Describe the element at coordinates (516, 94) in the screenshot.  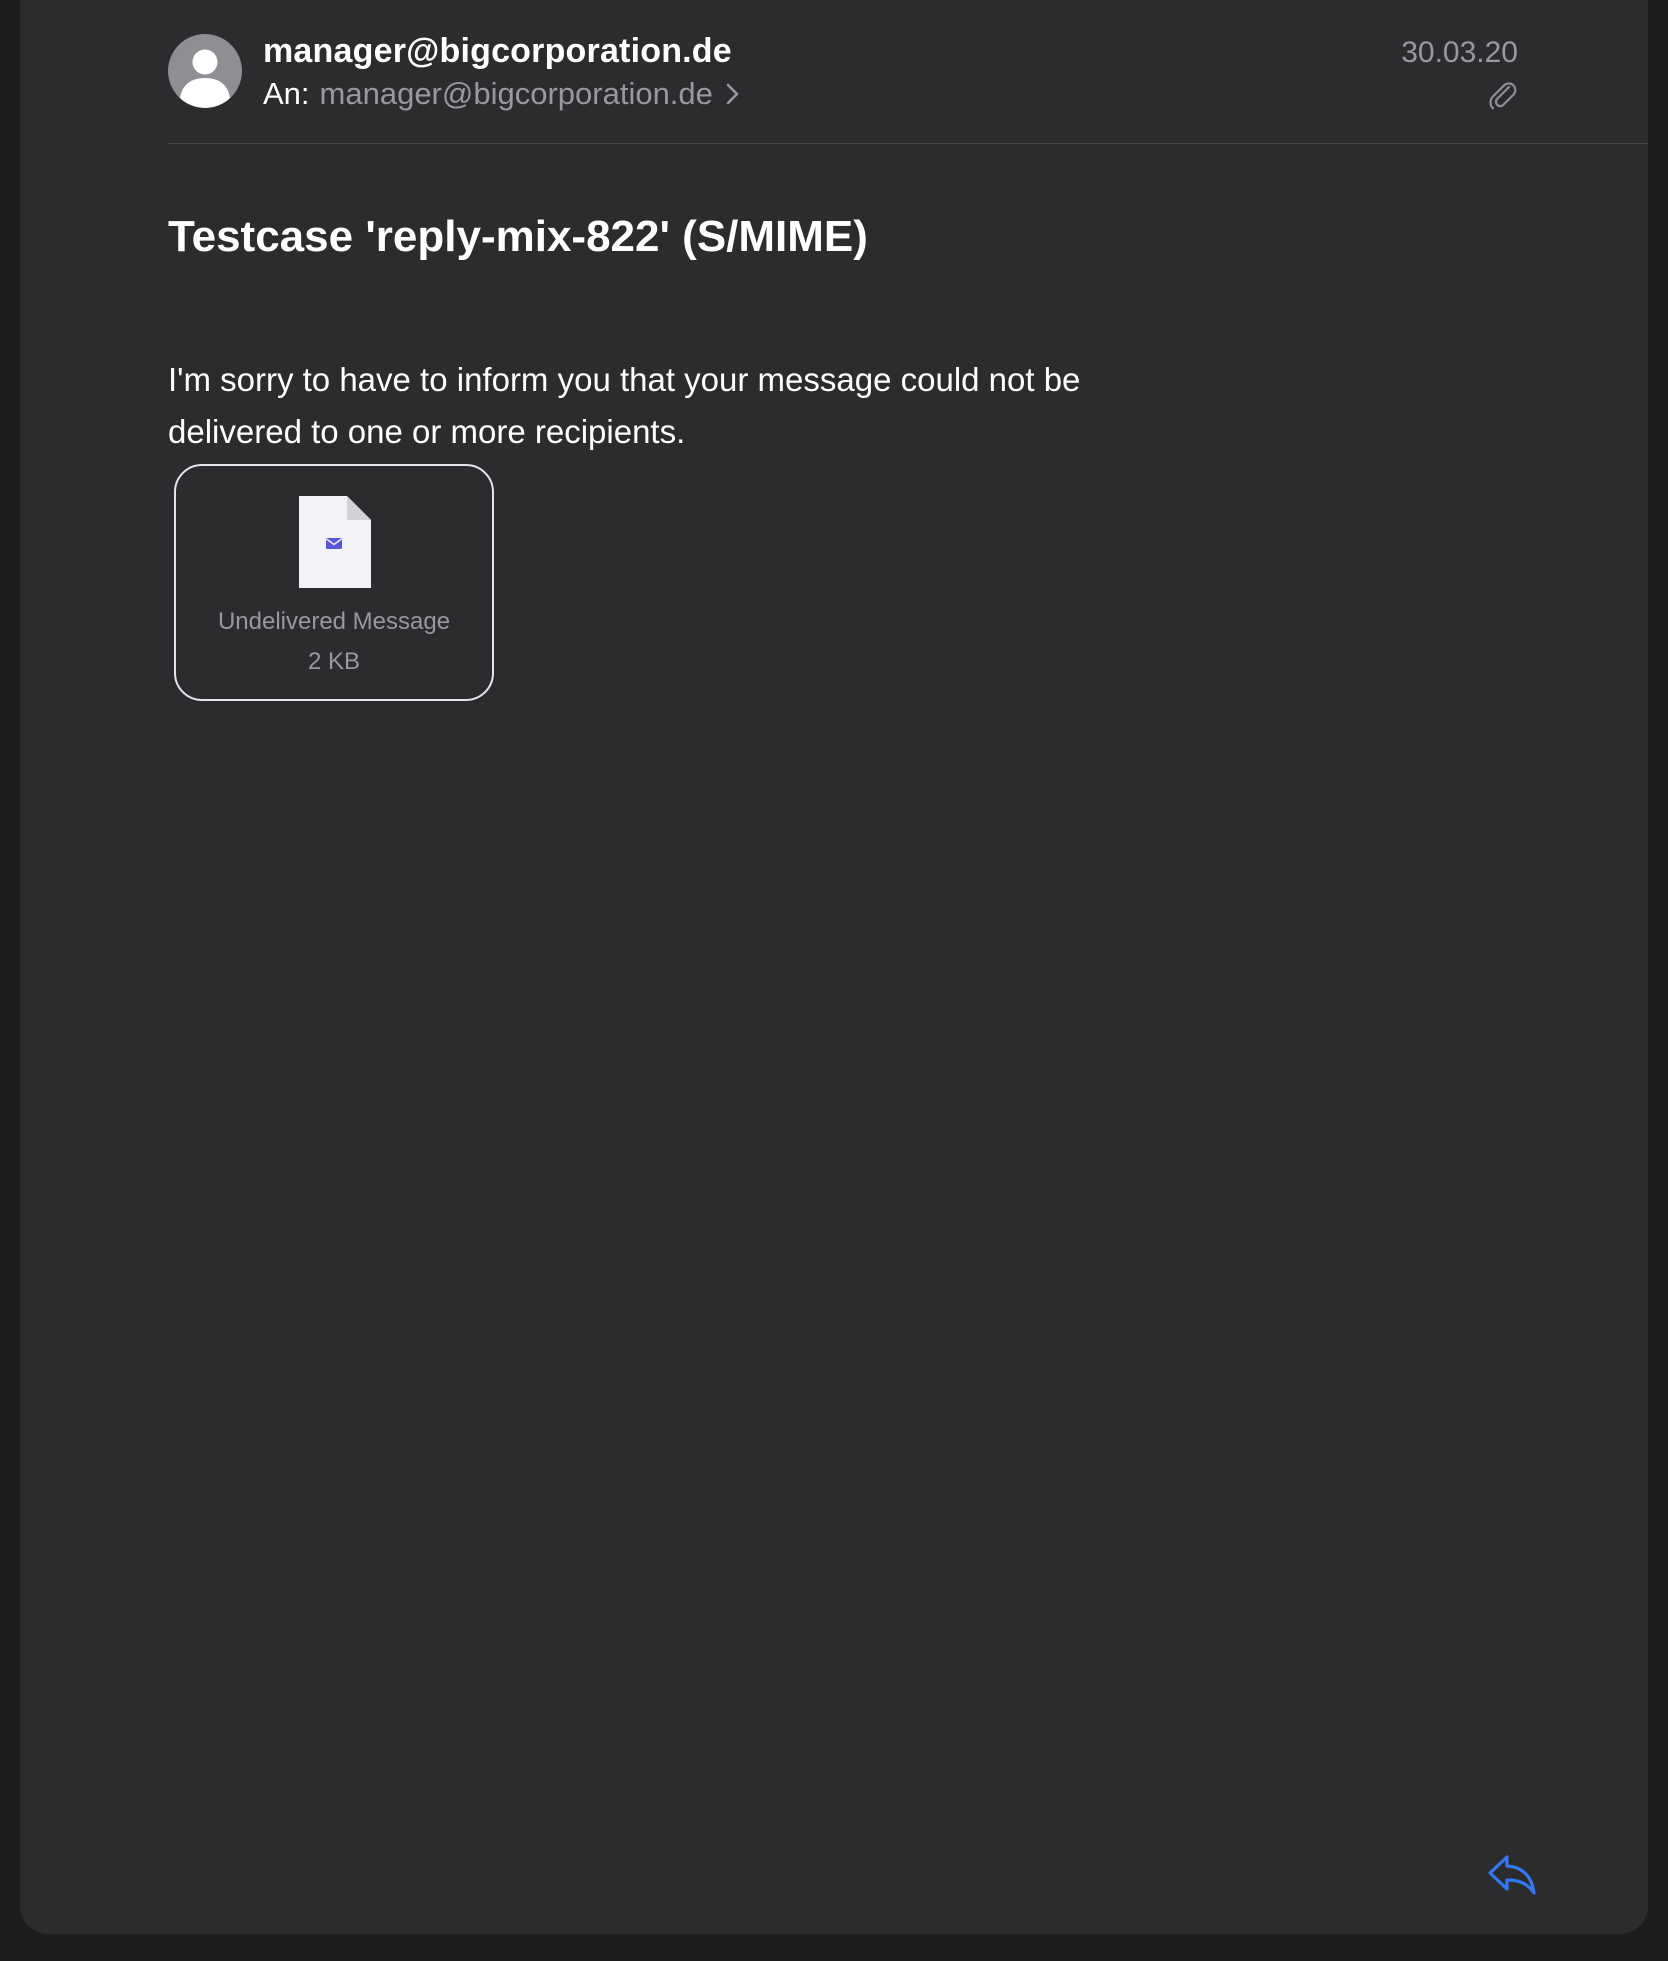
I see `recipient-address: manager@bigcorporation.de` at that location.